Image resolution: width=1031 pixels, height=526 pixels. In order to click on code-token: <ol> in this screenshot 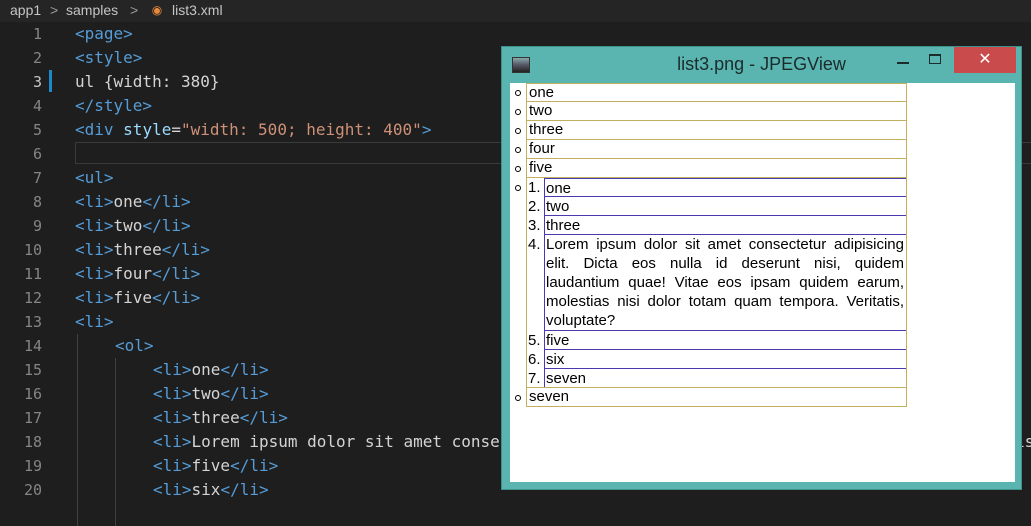, I will do `click(134, 345)`.